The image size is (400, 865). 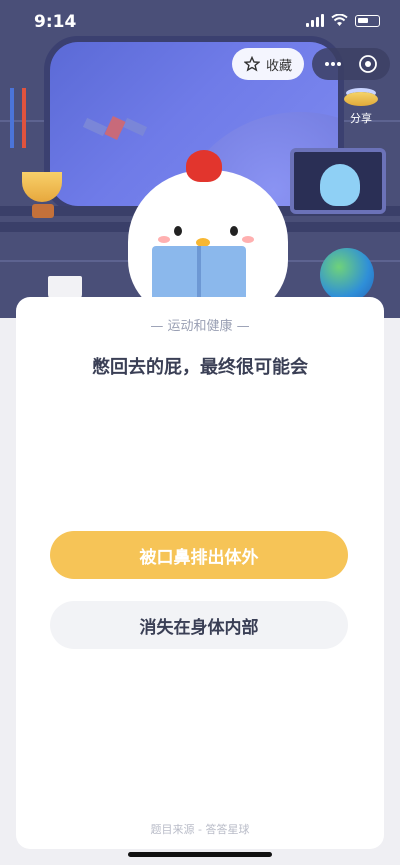 I want to click on question-text: 憋回去的屁，最终很可能会, so click(x=200, y=367).